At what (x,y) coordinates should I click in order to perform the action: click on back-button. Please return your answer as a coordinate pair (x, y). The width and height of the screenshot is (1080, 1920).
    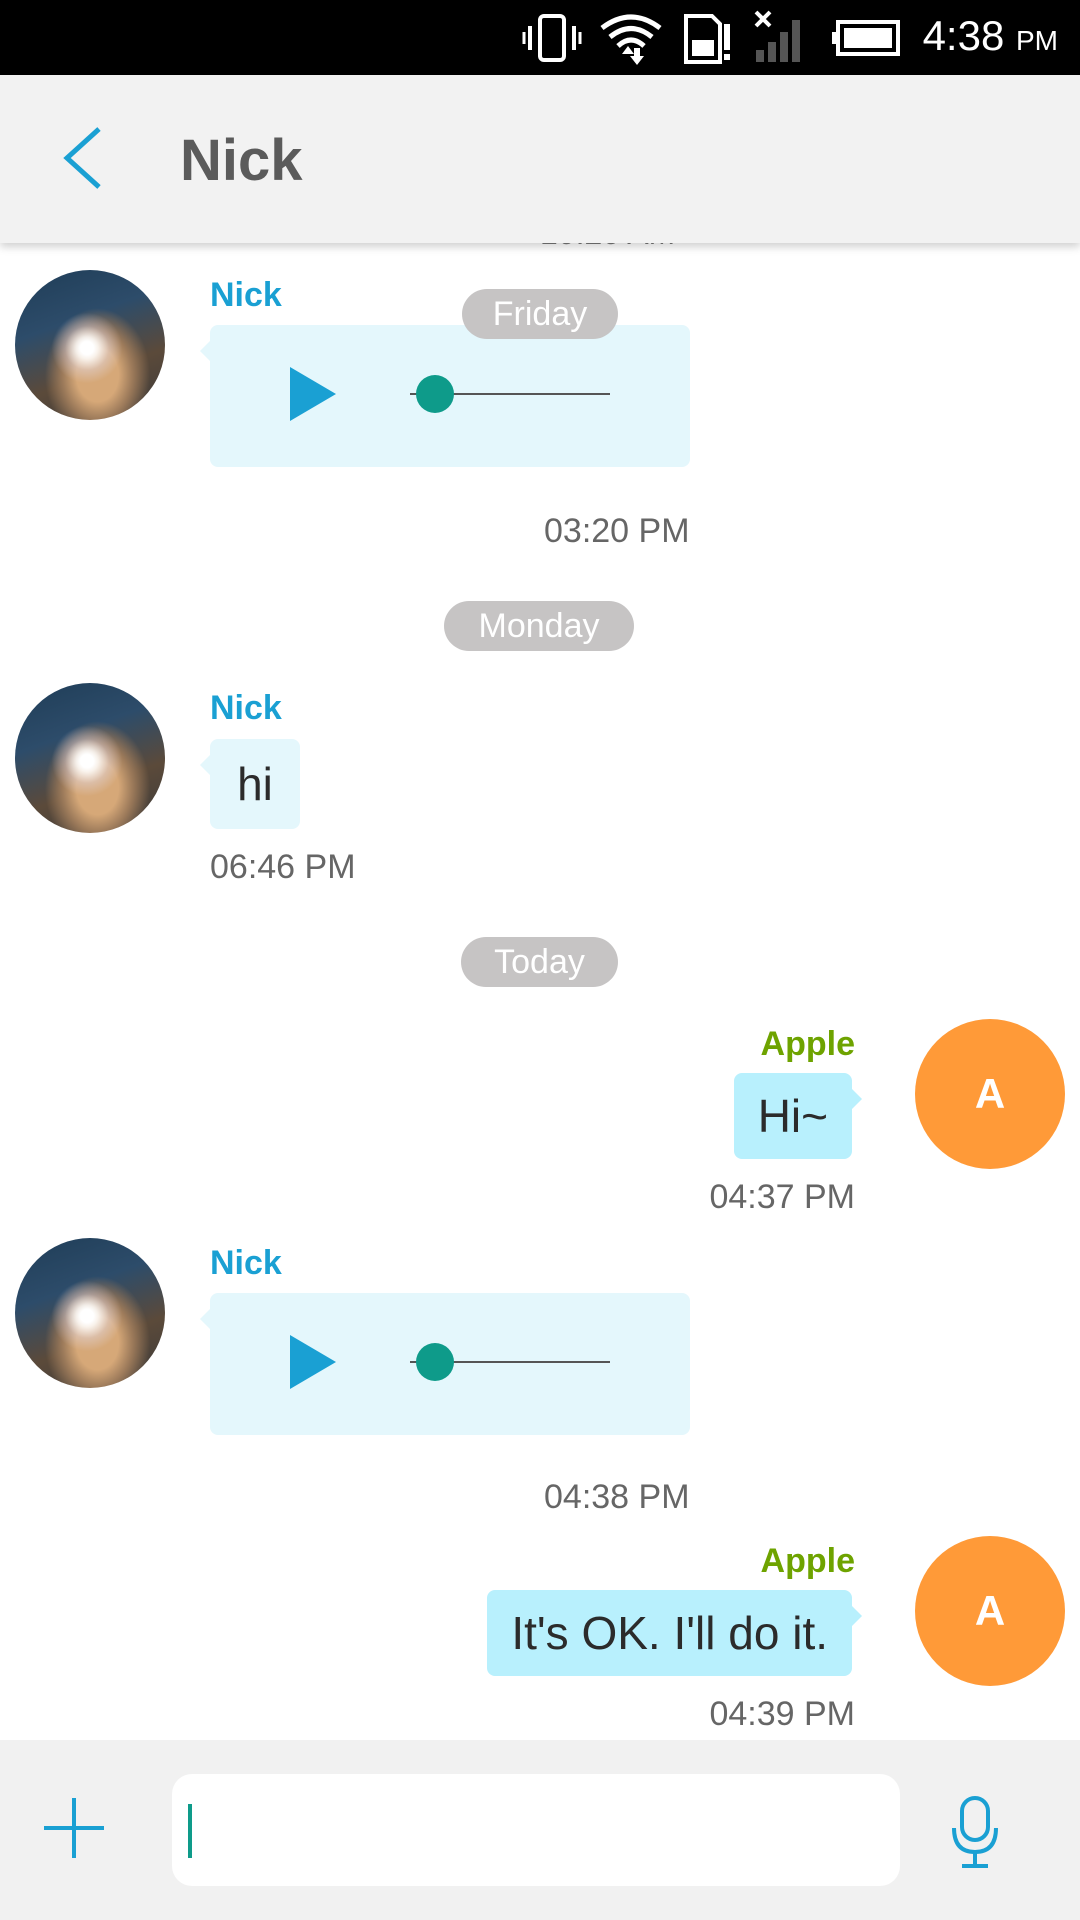
    Looking at the image, I should click on (85, 158).